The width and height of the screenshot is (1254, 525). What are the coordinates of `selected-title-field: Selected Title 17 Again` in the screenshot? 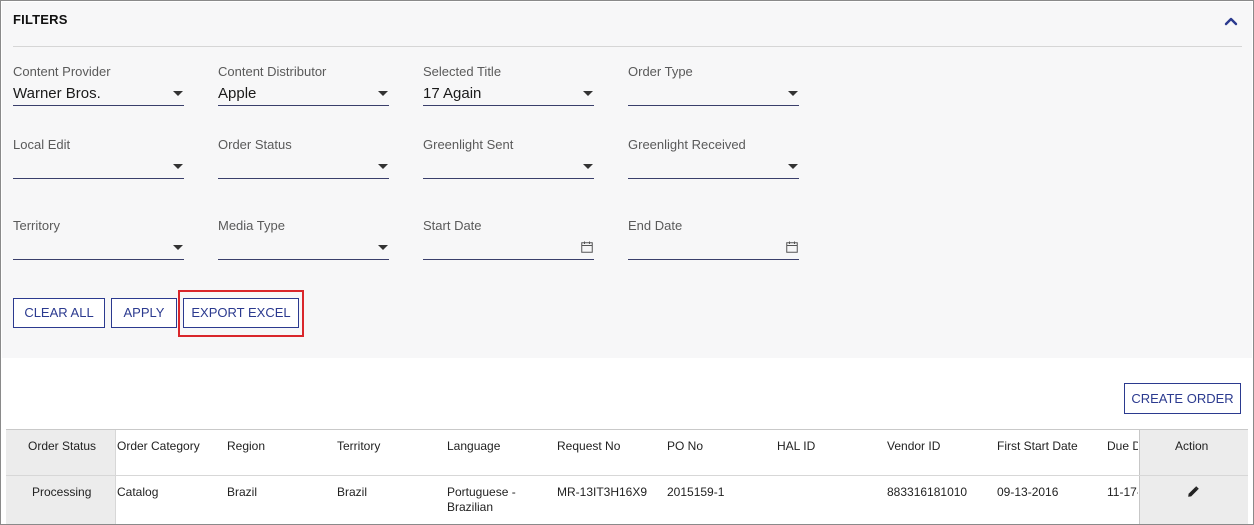 It's located at (508, 88).